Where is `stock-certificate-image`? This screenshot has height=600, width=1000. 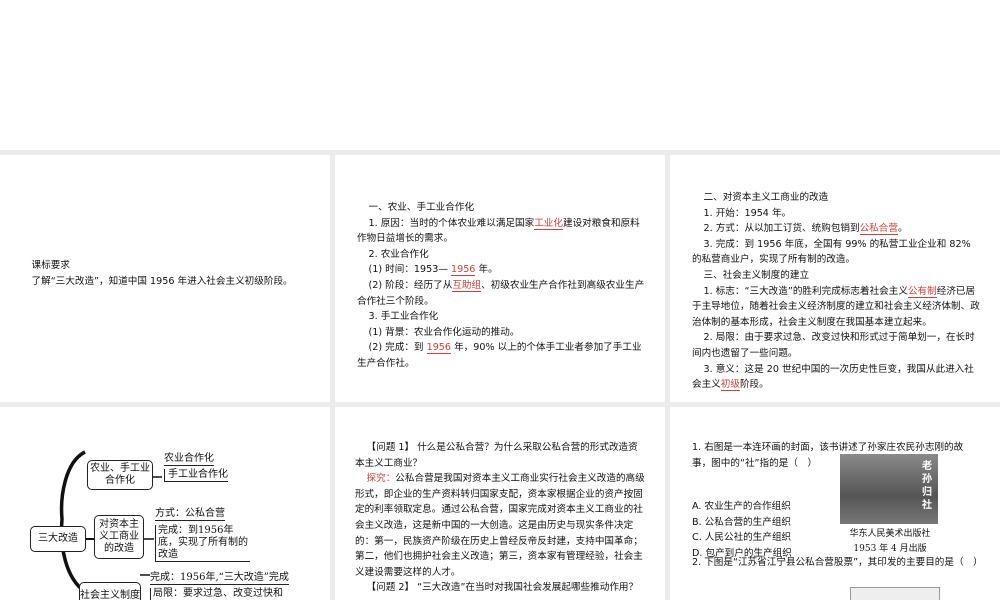
stock-certificate-image is located at coordinates (895, 593).